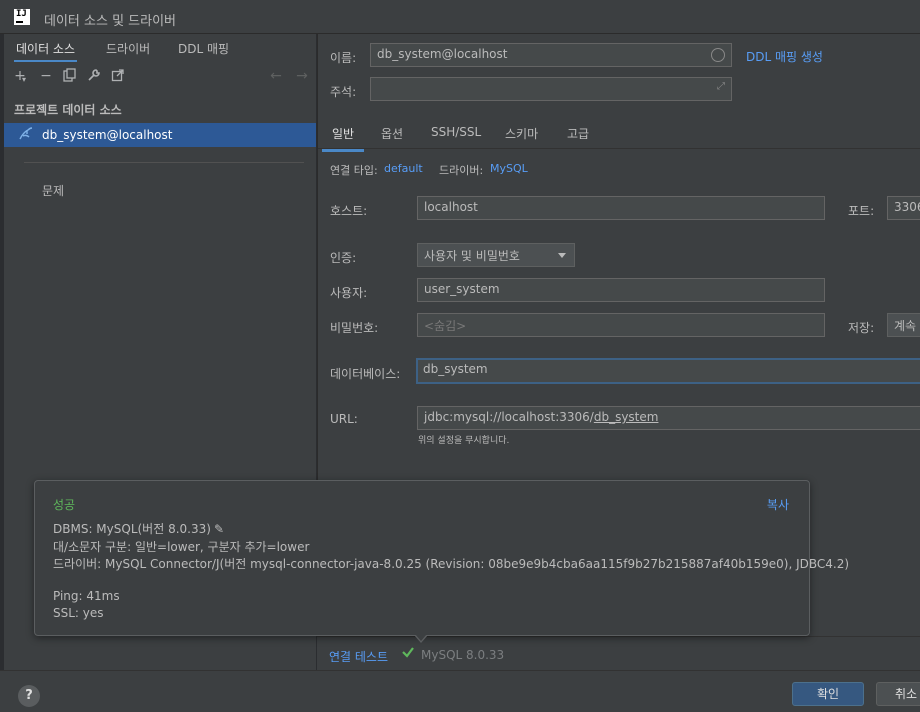 The width and height of the screenshot is (920, 712). What do you see at coordinates (460, 691) in the screenshot?
I see `dialog-footer: ? 확인 취소` at bounding box center [460, 691].